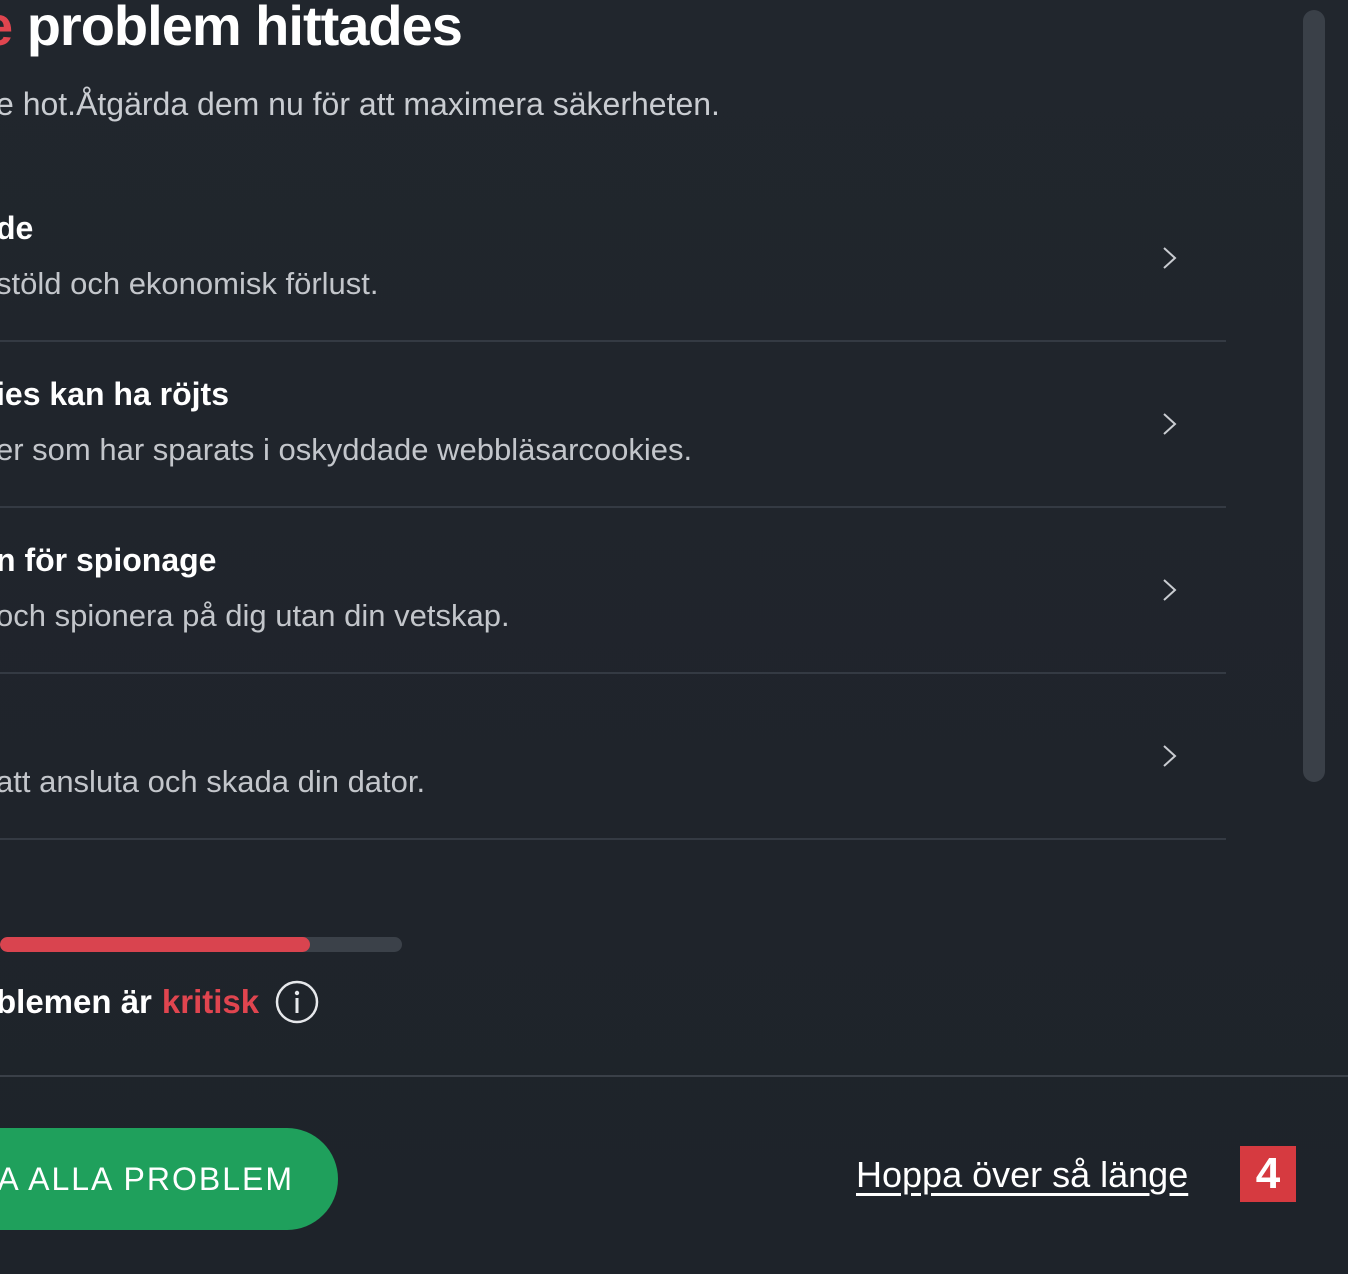 The width and height of the screenshot is (1348, 1274). Describe the element at coordinates (613, 259) in the screenshot. I see `issue-row-identity: de stöld och ekonomisk förlust.` at that location.